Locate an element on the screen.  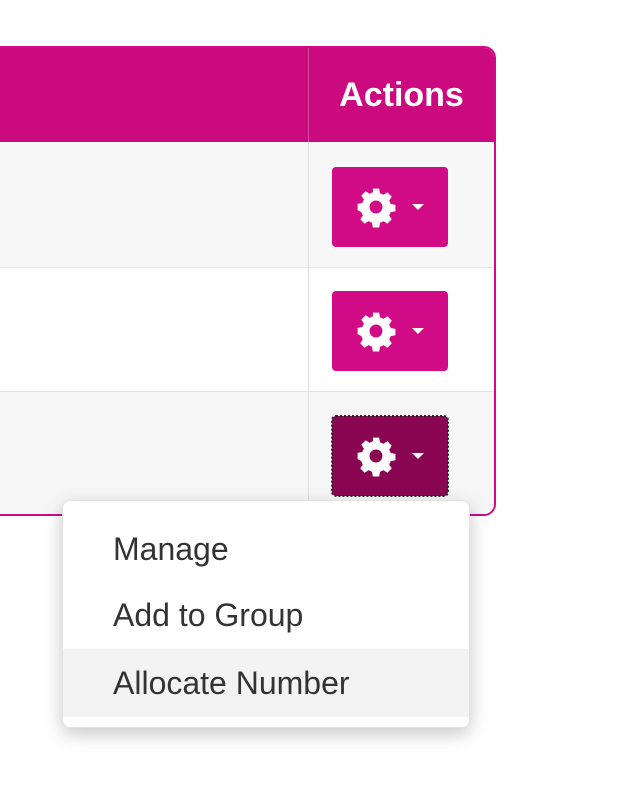
menu-item-manage: Manage is located at coordinates (266, 549).